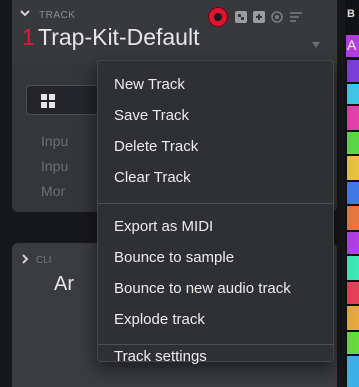 Image resolution: width=359 pixels, height=387 pixels. Describe the element at coordinates (215, 320) in the screenshot. I see `menu-item-explode-track: Explode track` at that location.